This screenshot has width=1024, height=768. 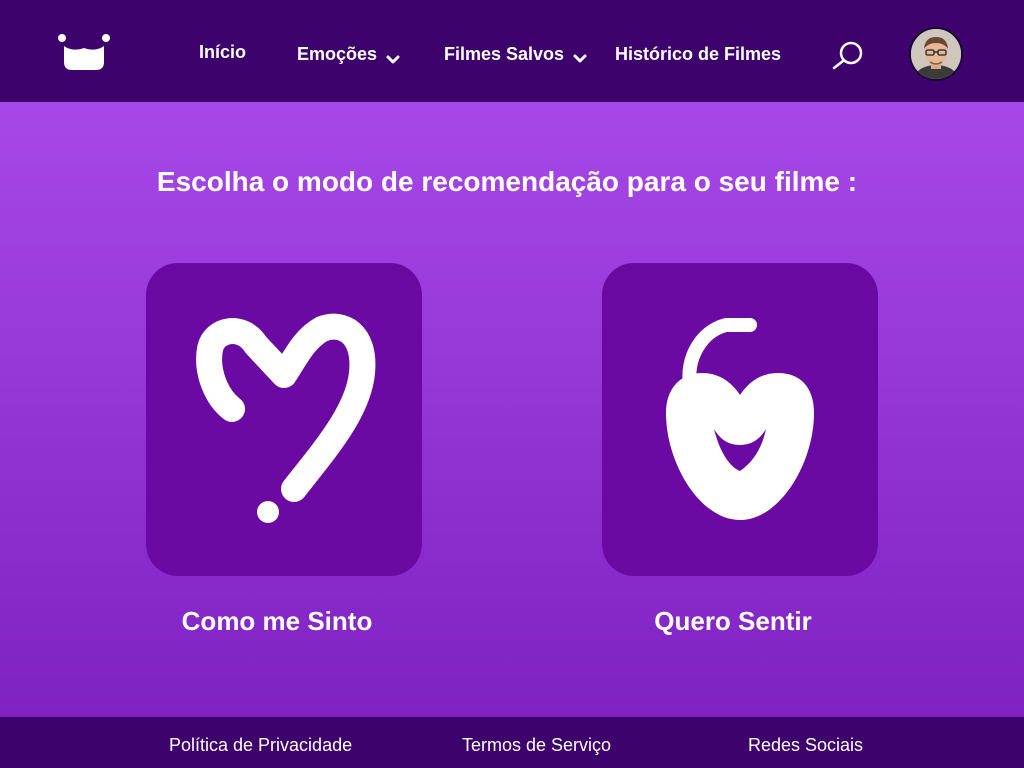 I want to click on nav-history-label: Histórico de Filmes, so click(x=698, y=54).